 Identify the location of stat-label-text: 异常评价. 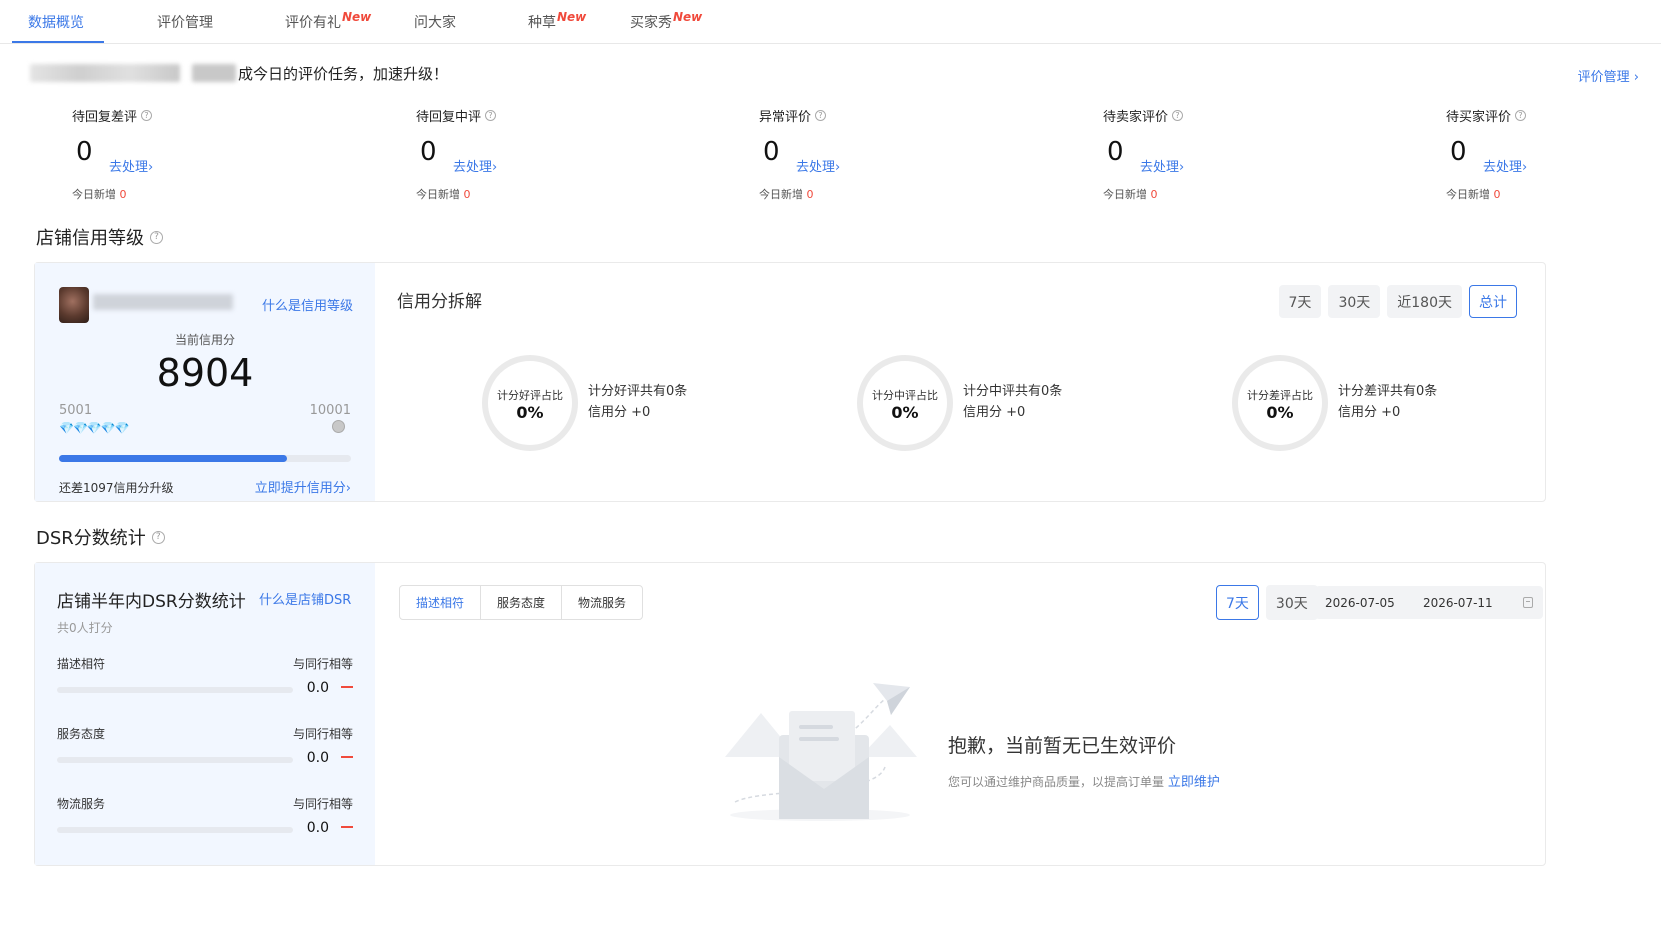
(785, 117).